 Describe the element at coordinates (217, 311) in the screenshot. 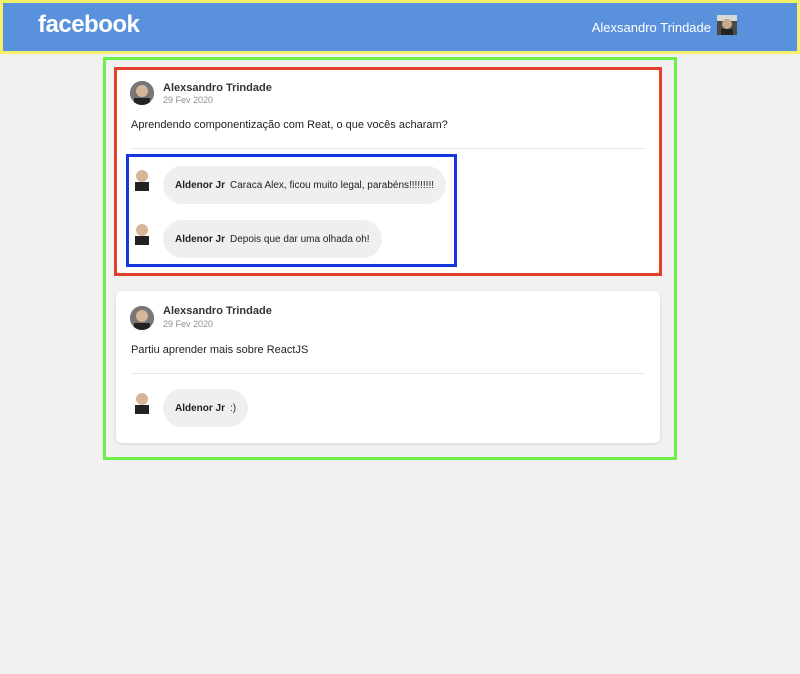

I see `post-author-name: Alexsandro Trindade` at that location.